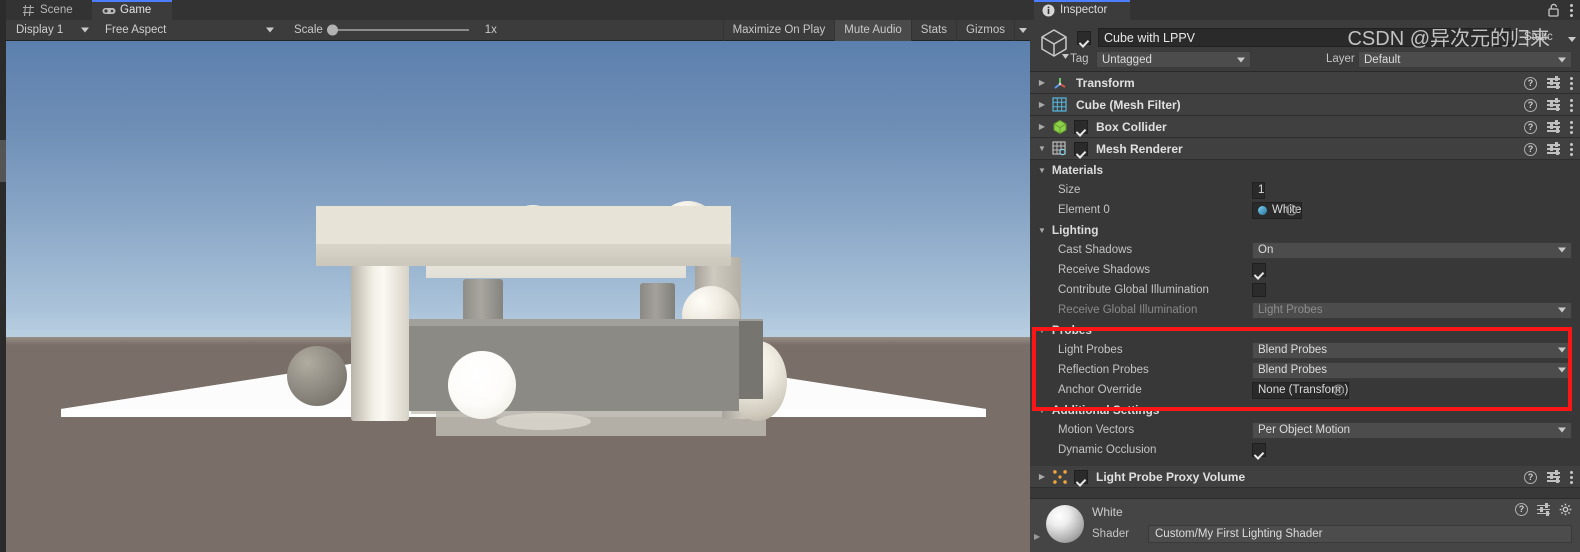  Describe the element at coordinates (1277, 210) in the screenshot. I see `materials-element-0-object-field: White` at that location.